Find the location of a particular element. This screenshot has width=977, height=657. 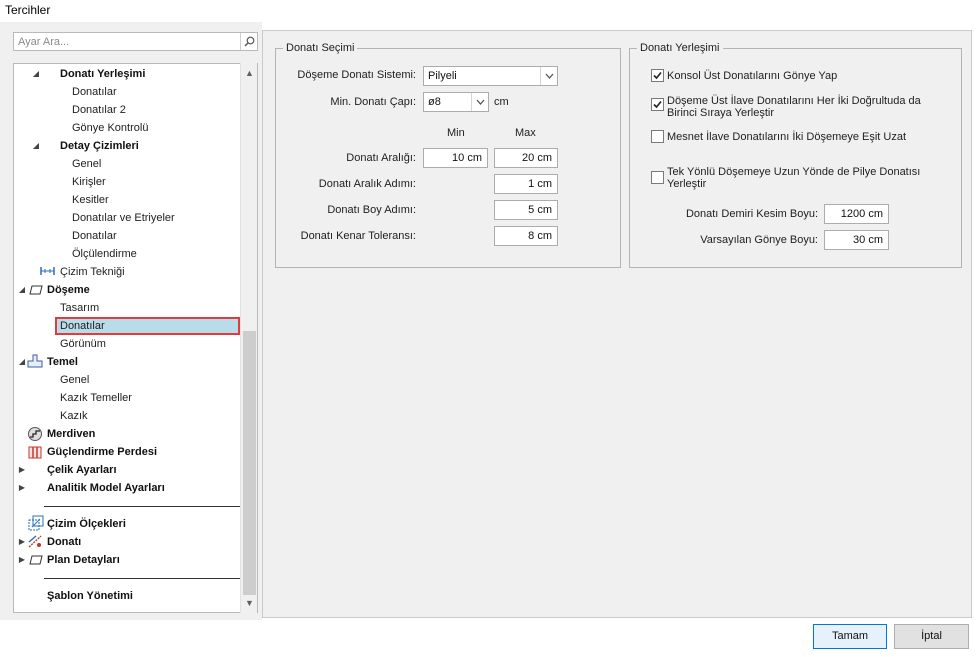

kenar-label: Donatı Kenar Toleransı: is located at coordinates (358, 236).